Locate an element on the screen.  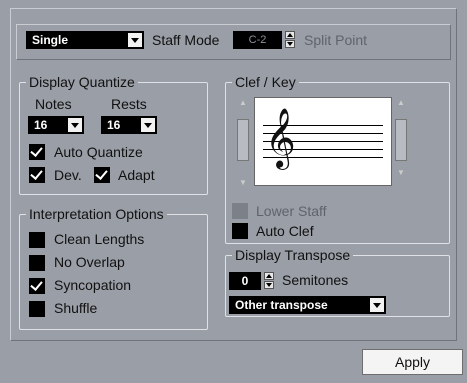
semitones-field: 0 is located at coordinates (245, 281).